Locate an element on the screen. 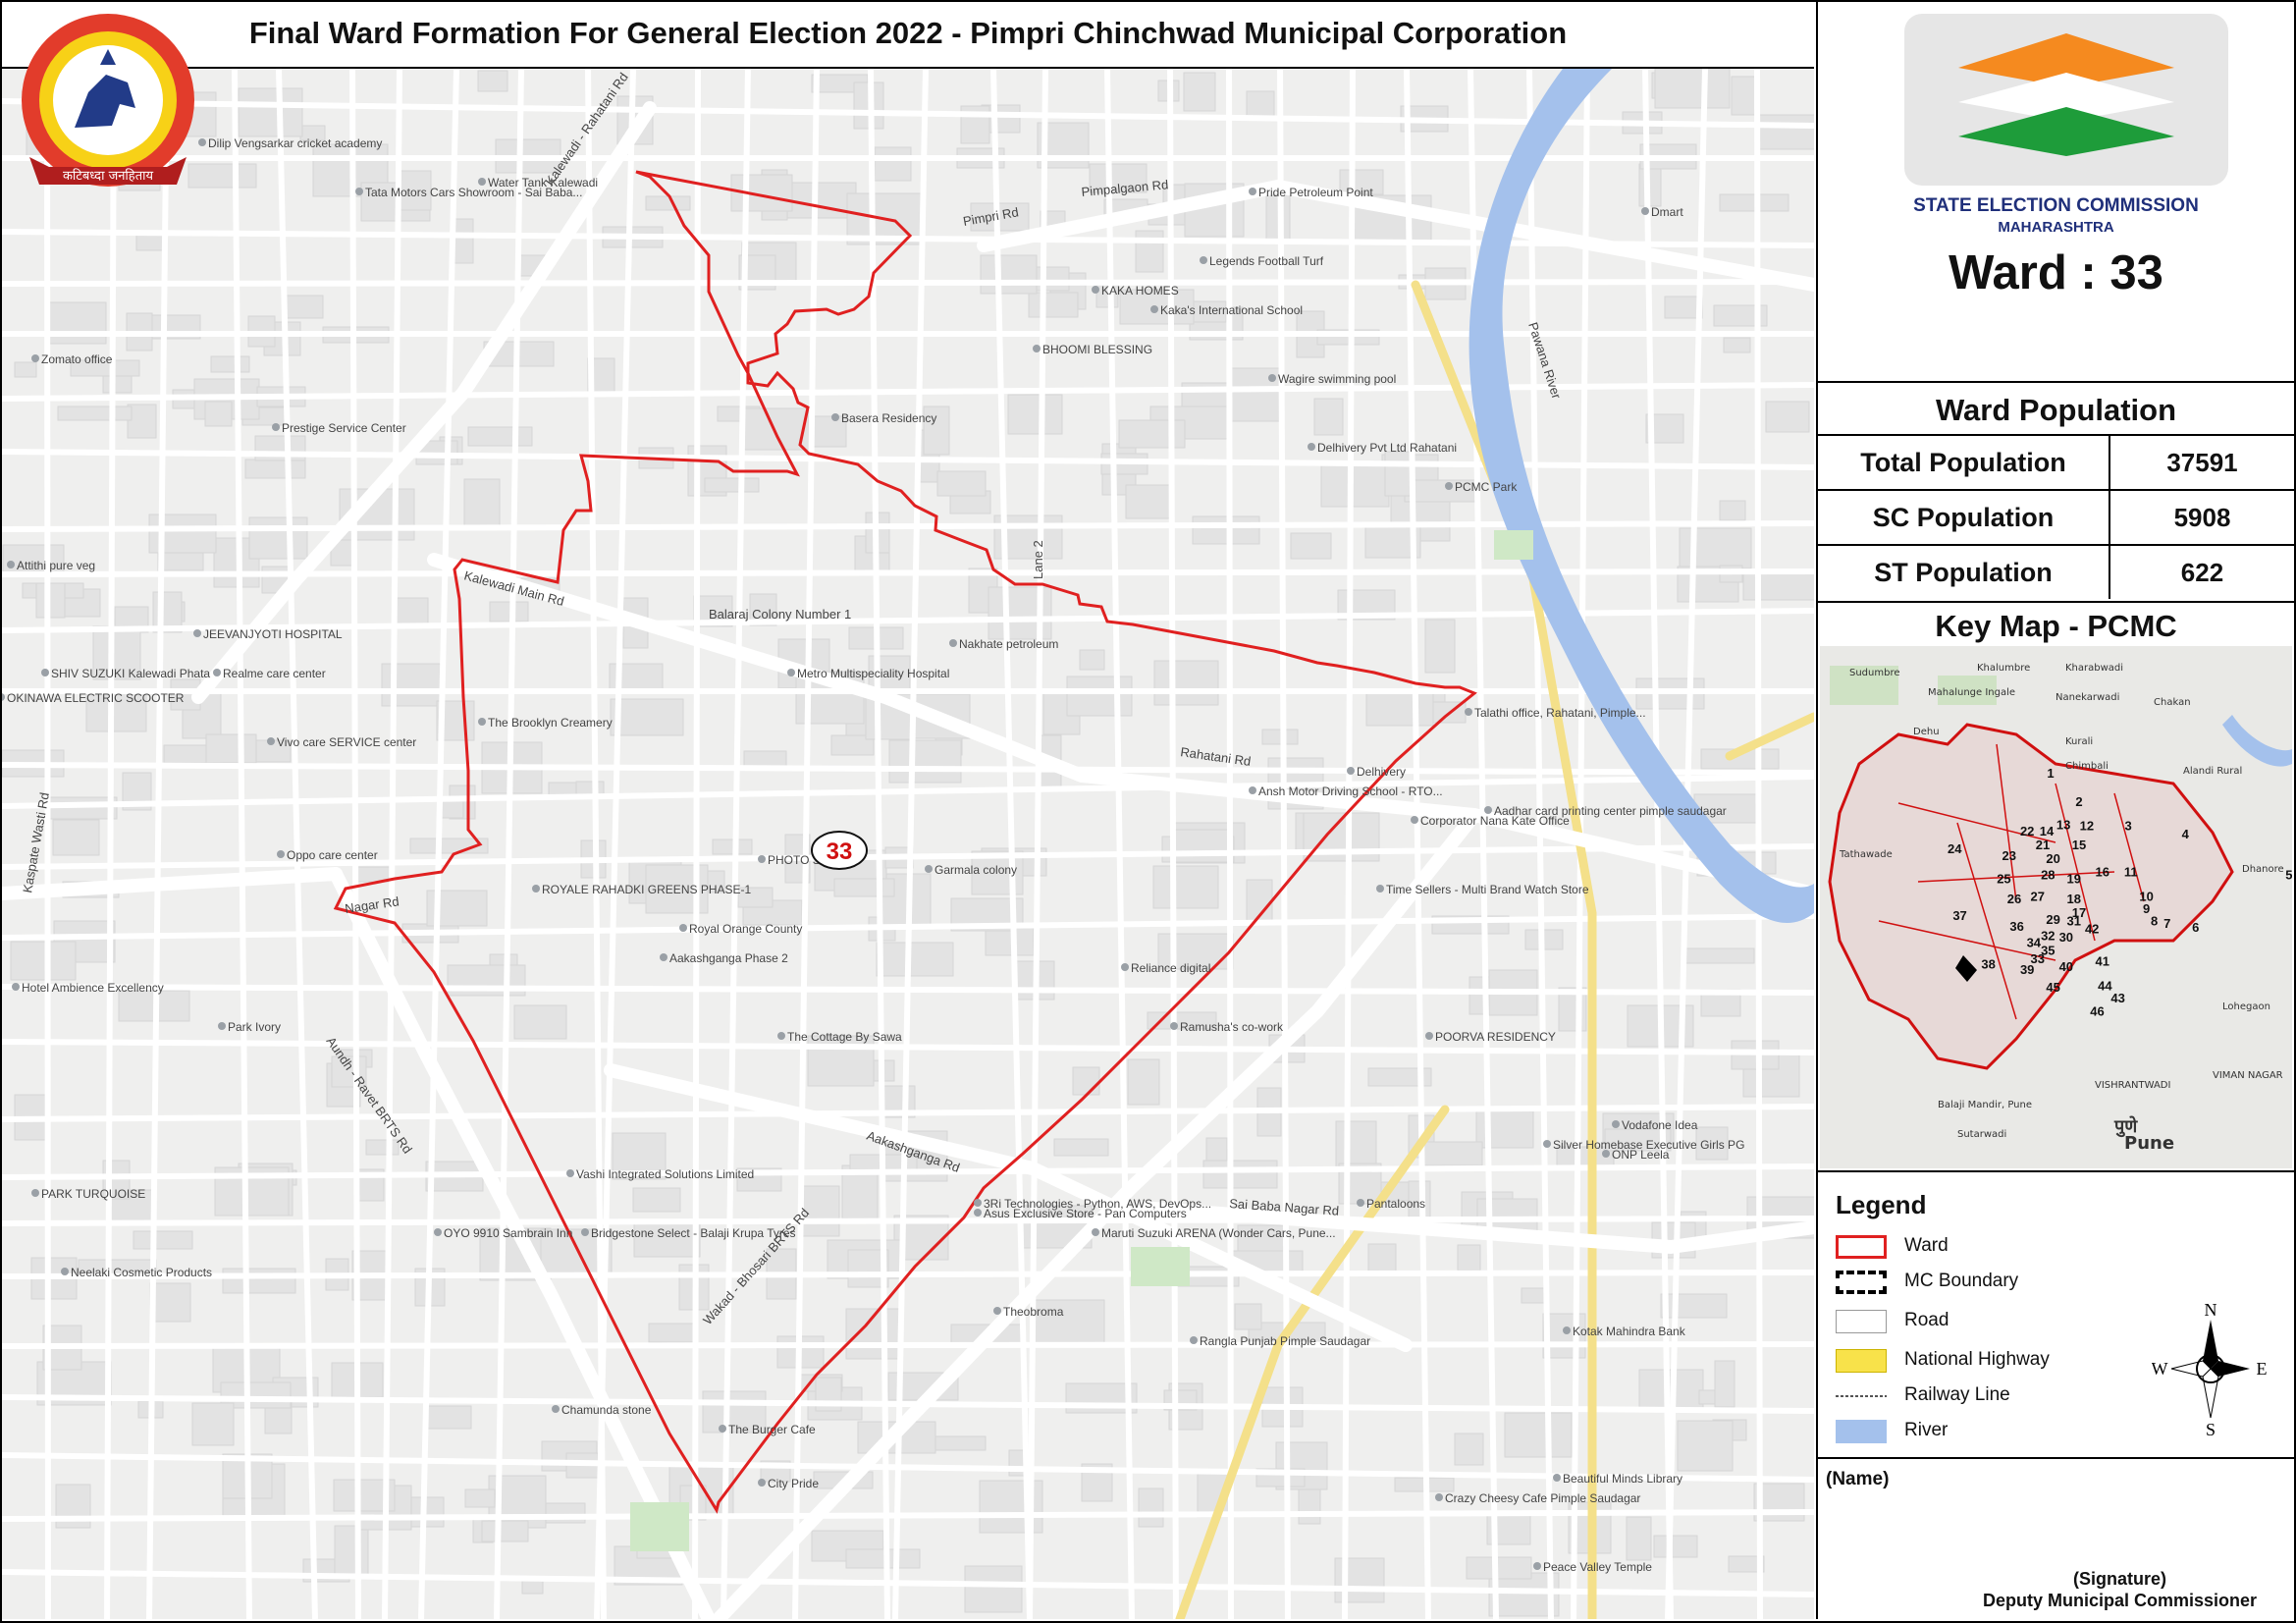 This screenshot has width=2296, height=1623. place-label: Crazy Cheesy Cafe Pimple Saudagar is located at coordinates (1543, 1498).